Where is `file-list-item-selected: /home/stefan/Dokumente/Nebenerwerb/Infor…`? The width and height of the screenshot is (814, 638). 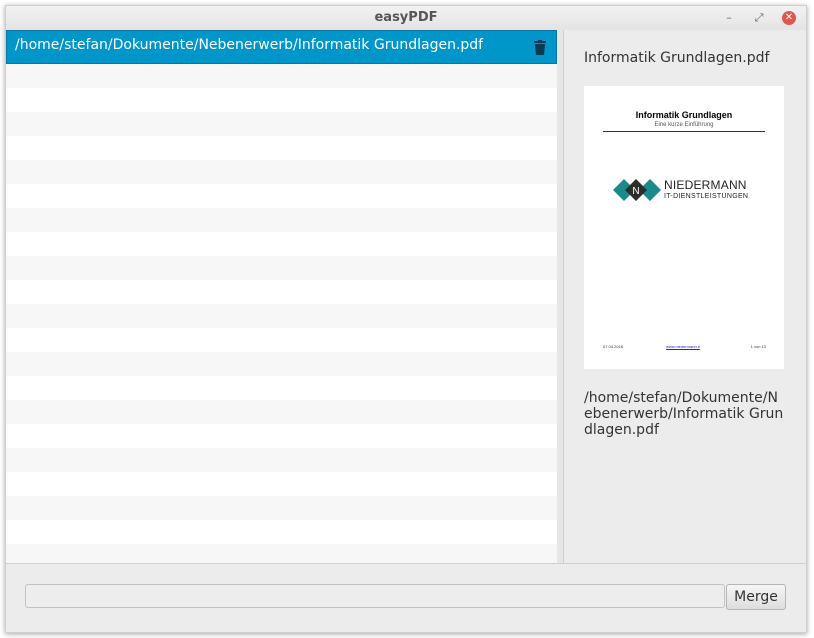 file-list-item-selected: /home/stefan/Dokumente/Nebenerwerb/Infor… is located at coordinates (281, 47).